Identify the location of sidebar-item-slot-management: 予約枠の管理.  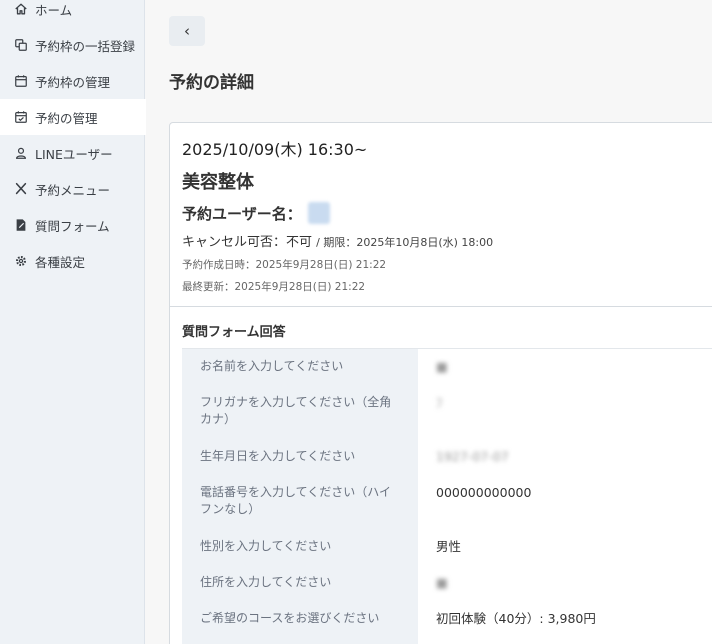
(72, 81).